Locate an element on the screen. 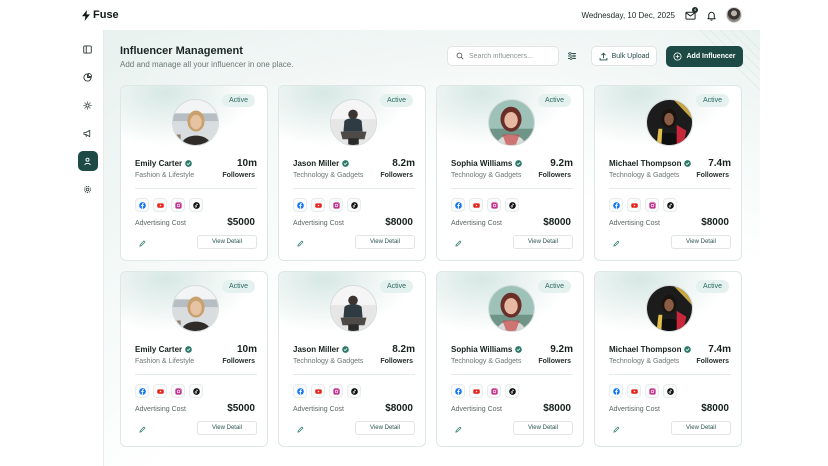 The width and height of the screenshot is (828, 466). sidebar-item-influencers is located at coordinates (87, 161).